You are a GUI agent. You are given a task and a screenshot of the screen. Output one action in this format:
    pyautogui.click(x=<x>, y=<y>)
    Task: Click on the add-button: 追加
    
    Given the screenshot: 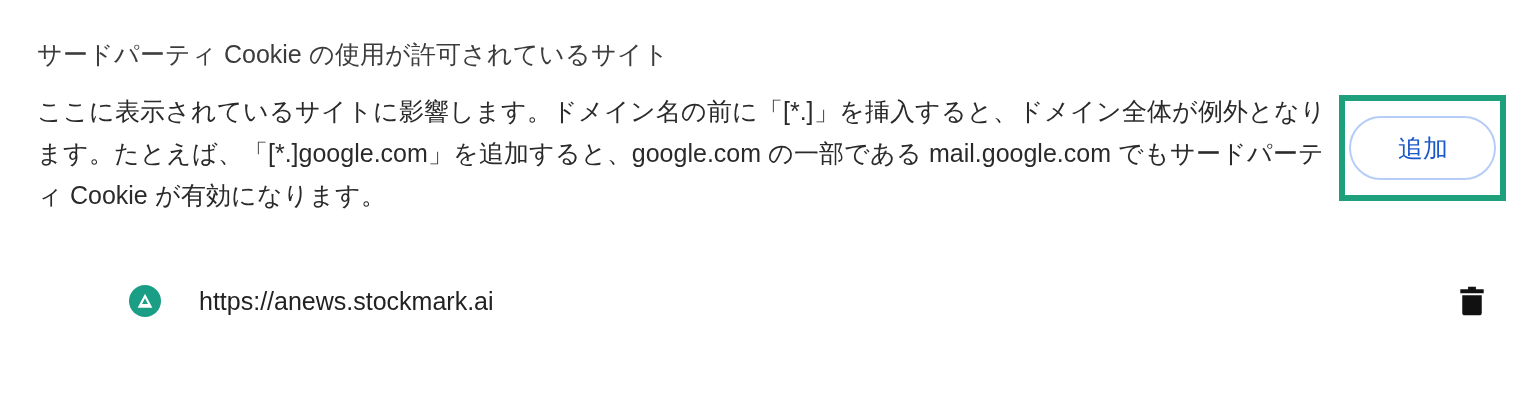 What is the action you would take?
    pyautogui.click(x=1422, y=148)
    